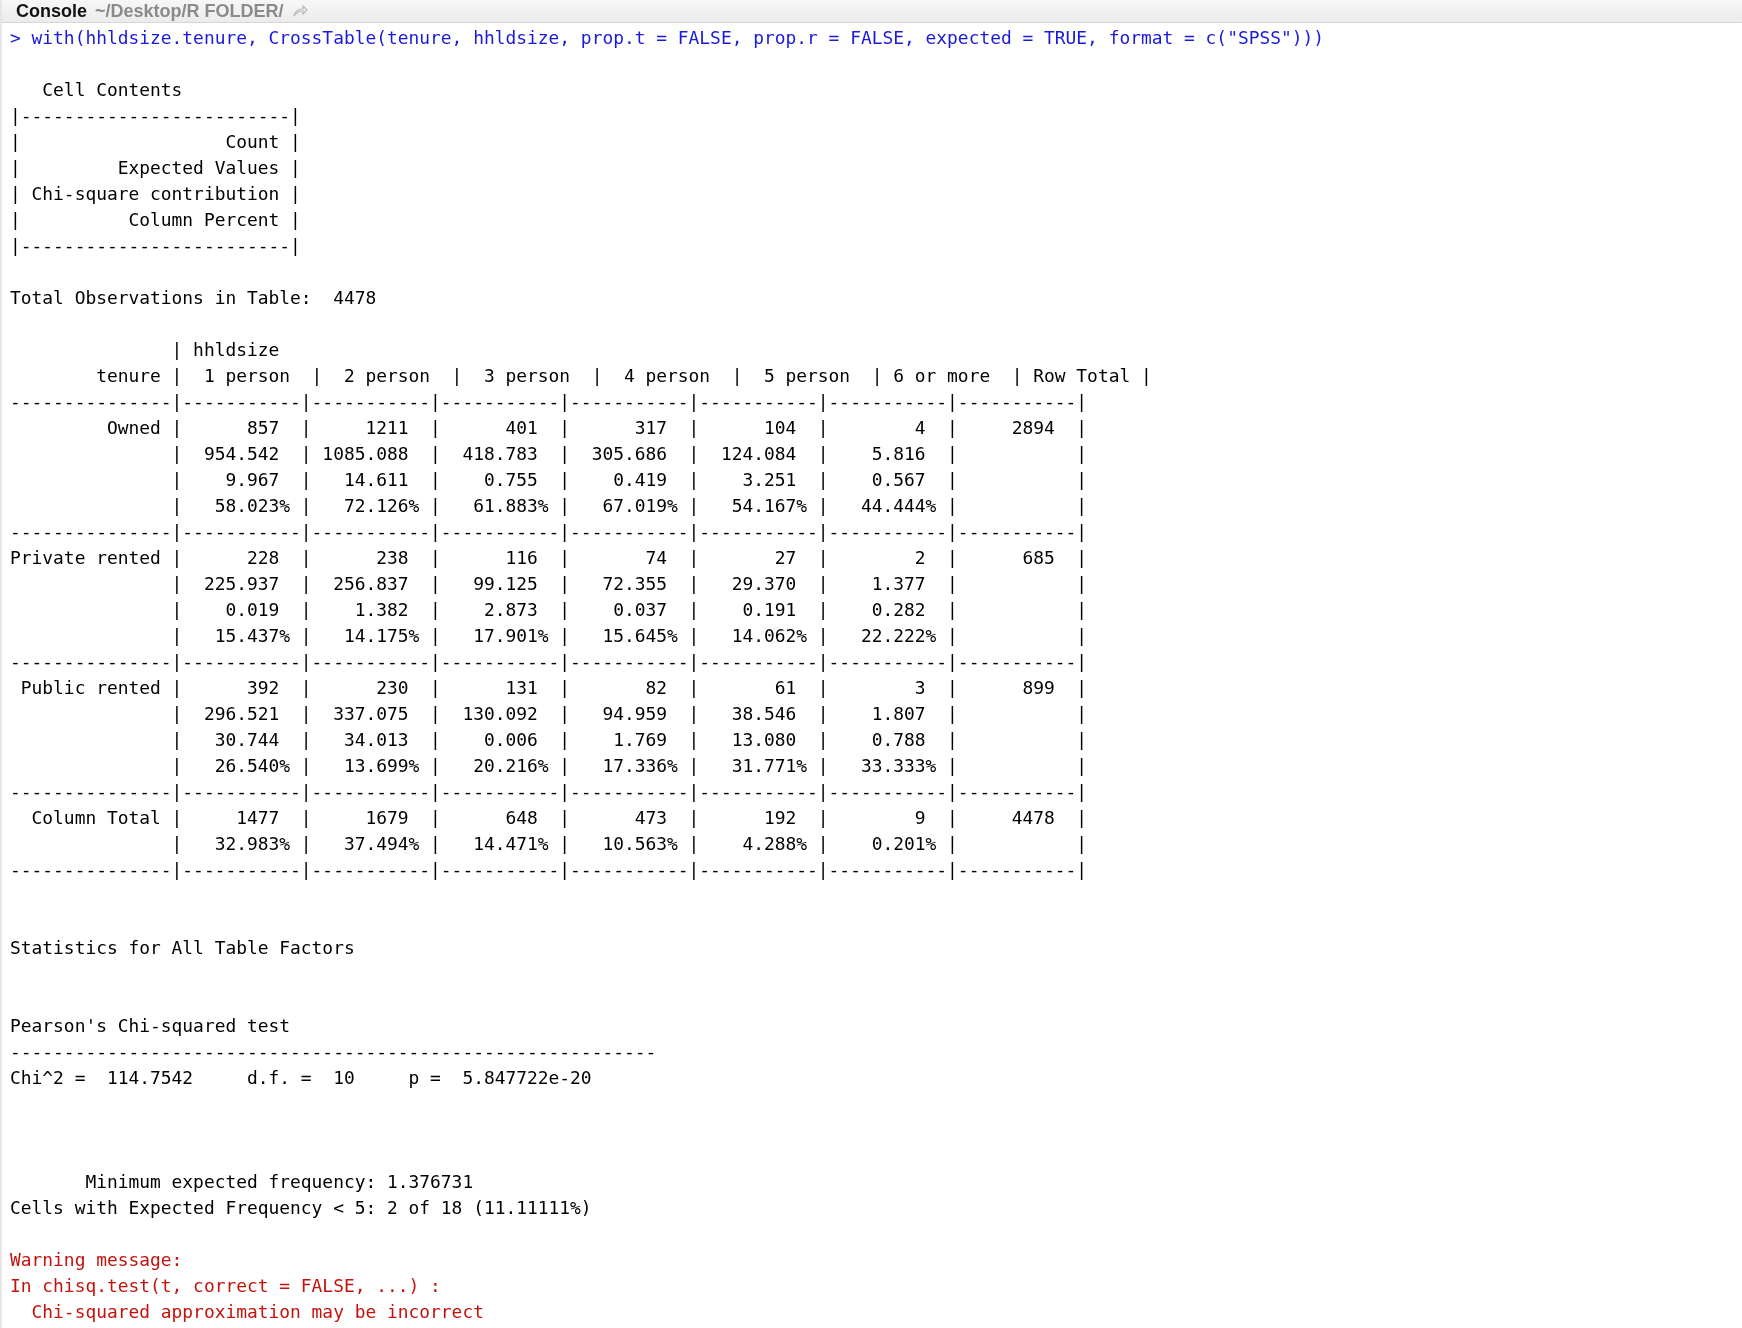  I want to click on working-directory-path: ~/Desktop/R FOLDER/, so click(189, 11).